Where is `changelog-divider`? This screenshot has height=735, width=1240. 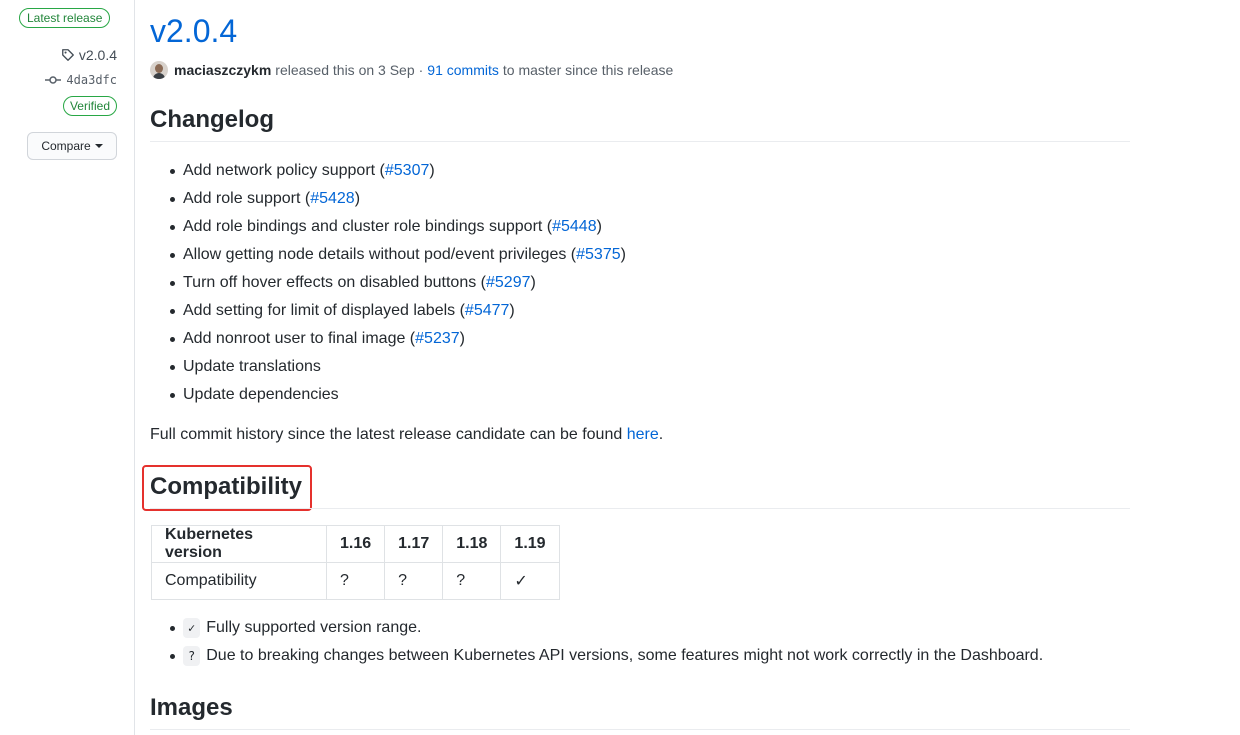 changelog-divider is located at coordinates (640, 141).